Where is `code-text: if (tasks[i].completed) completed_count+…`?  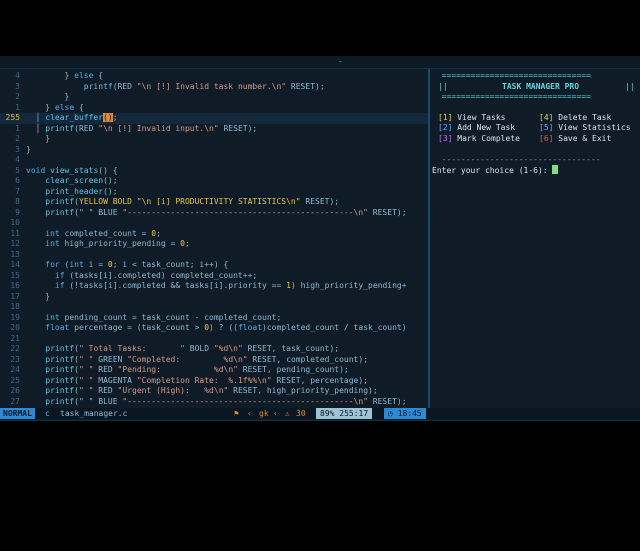 code-text: if (tasks[i].completed) completed_count+… is located at coordinates (156, 275).